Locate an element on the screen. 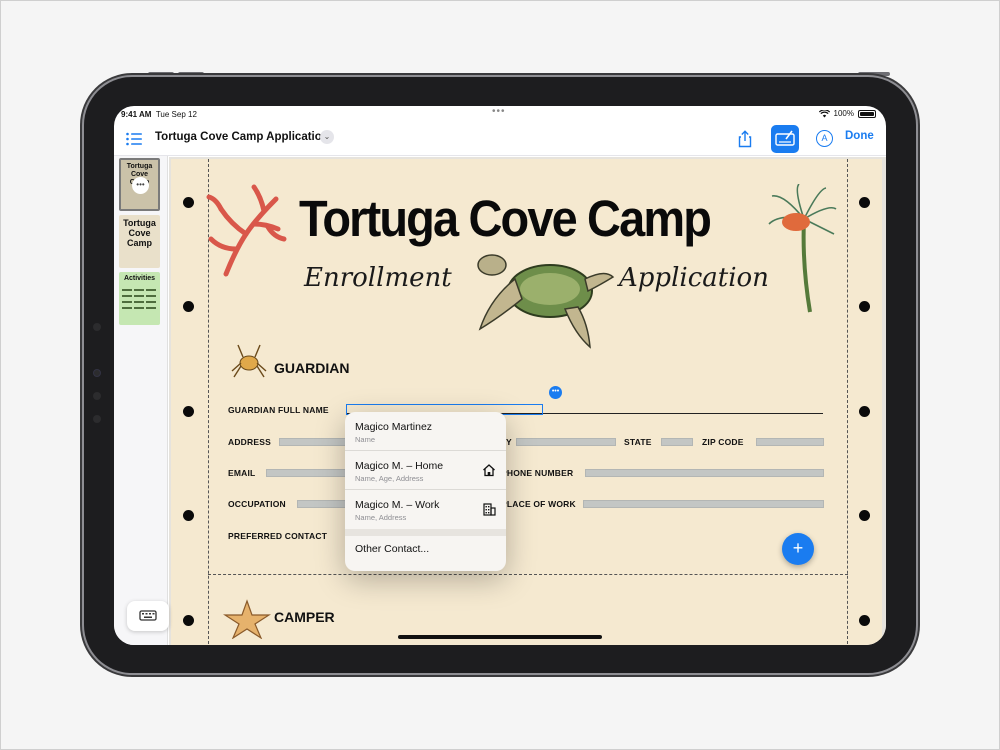  status-bar: 9:41 AM Tue Sep 12 ••• 100% is located at coordinates (500, 115).